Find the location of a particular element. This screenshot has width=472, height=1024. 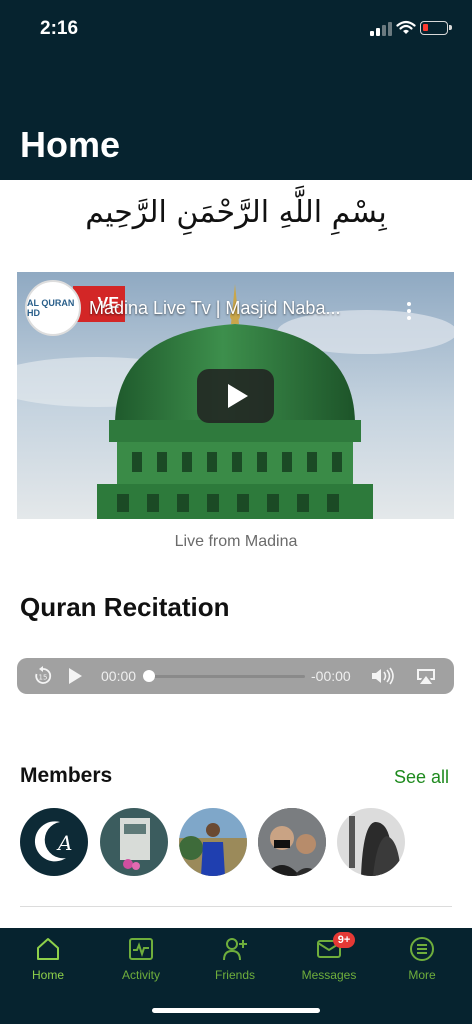

progress-knob is located at coordinates (149, 676).